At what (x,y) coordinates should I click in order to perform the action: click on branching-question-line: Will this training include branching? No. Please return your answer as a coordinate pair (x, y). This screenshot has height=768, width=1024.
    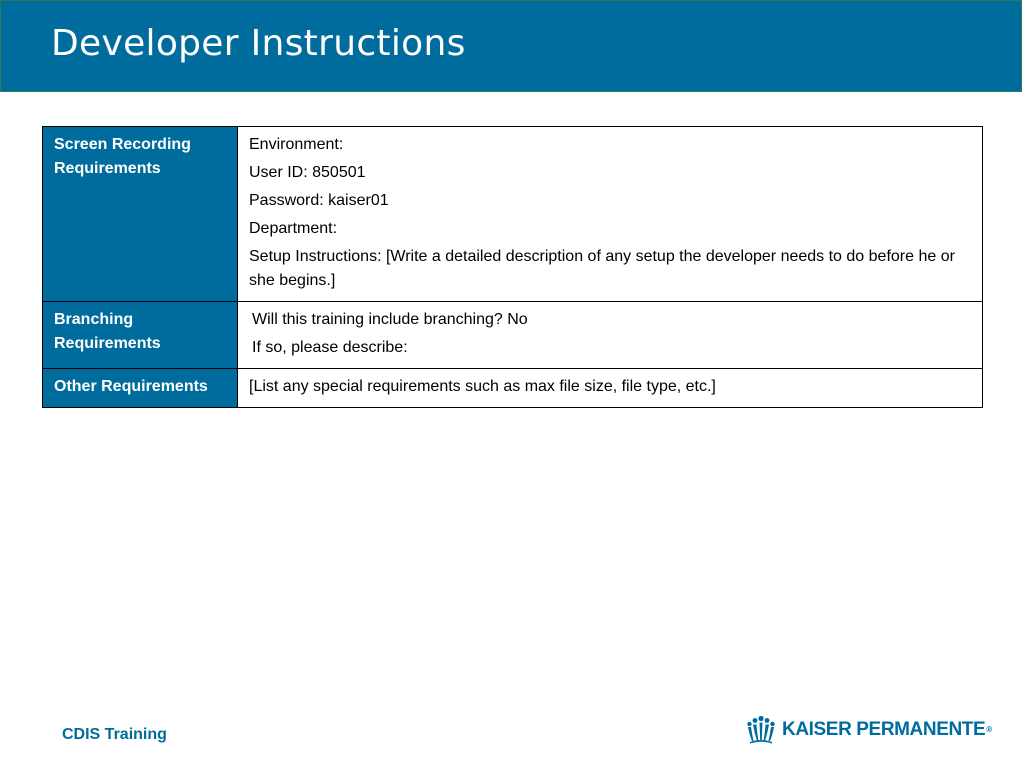
    Looking at the image, I should click on (390, 319).